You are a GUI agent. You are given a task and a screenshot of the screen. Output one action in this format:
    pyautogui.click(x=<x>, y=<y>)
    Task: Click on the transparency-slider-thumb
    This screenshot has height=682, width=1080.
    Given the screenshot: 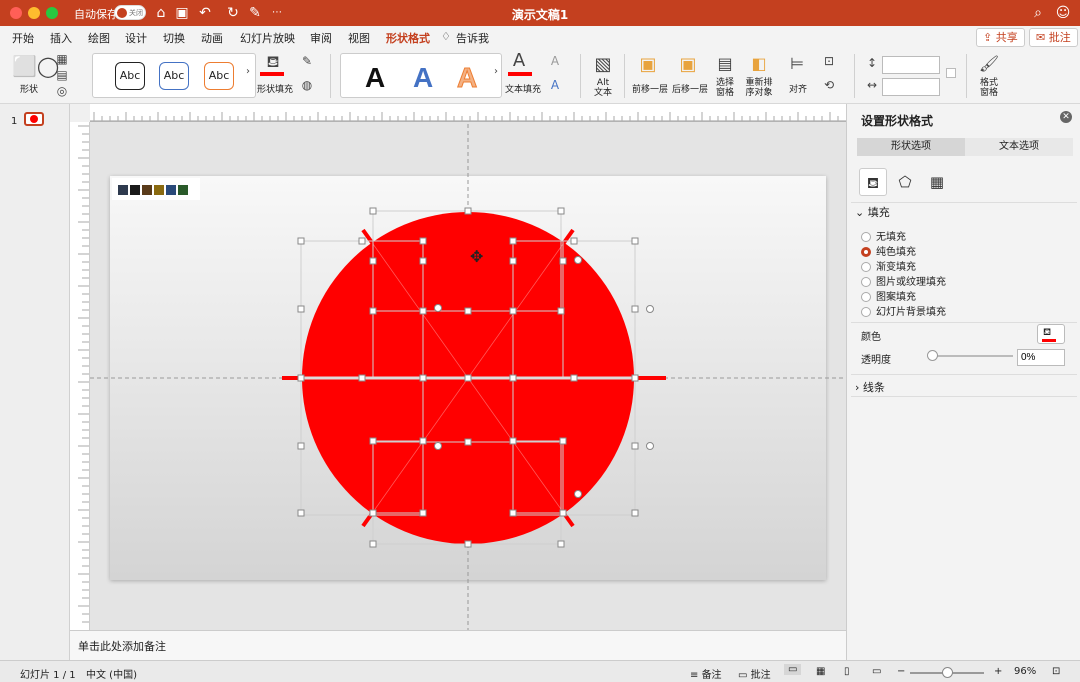 What is the action you would take?
    pyautogui.click(x=932, y=355)
    